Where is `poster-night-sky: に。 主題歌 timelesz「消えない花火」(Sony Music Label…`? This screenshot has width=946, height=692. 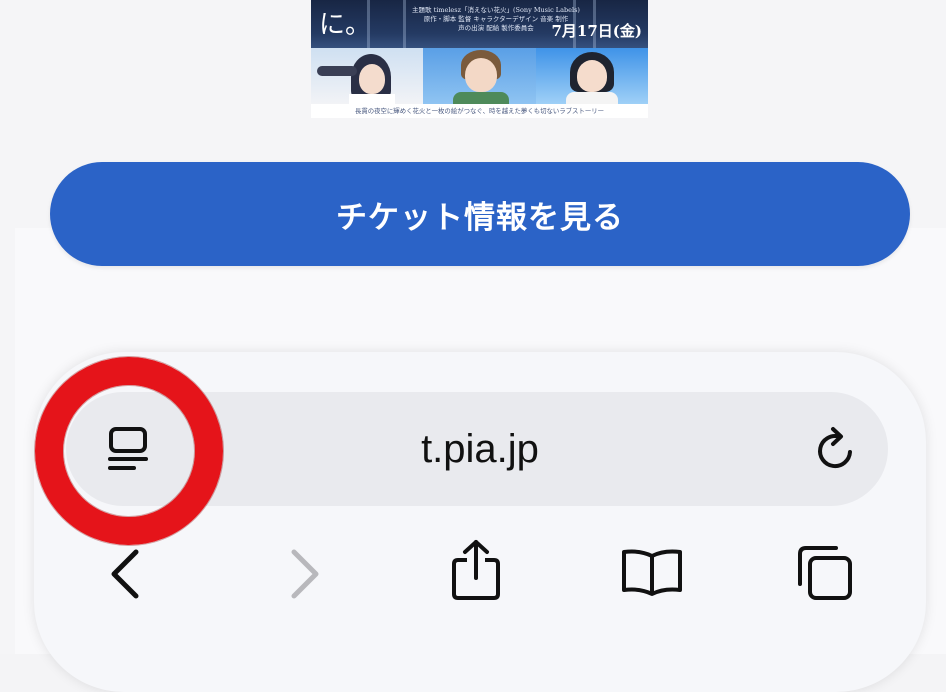
poster-night-sky: に。 主題歌 timelesz「消えない花火」(Sony Music Label… is located at coordinates (479, 24).